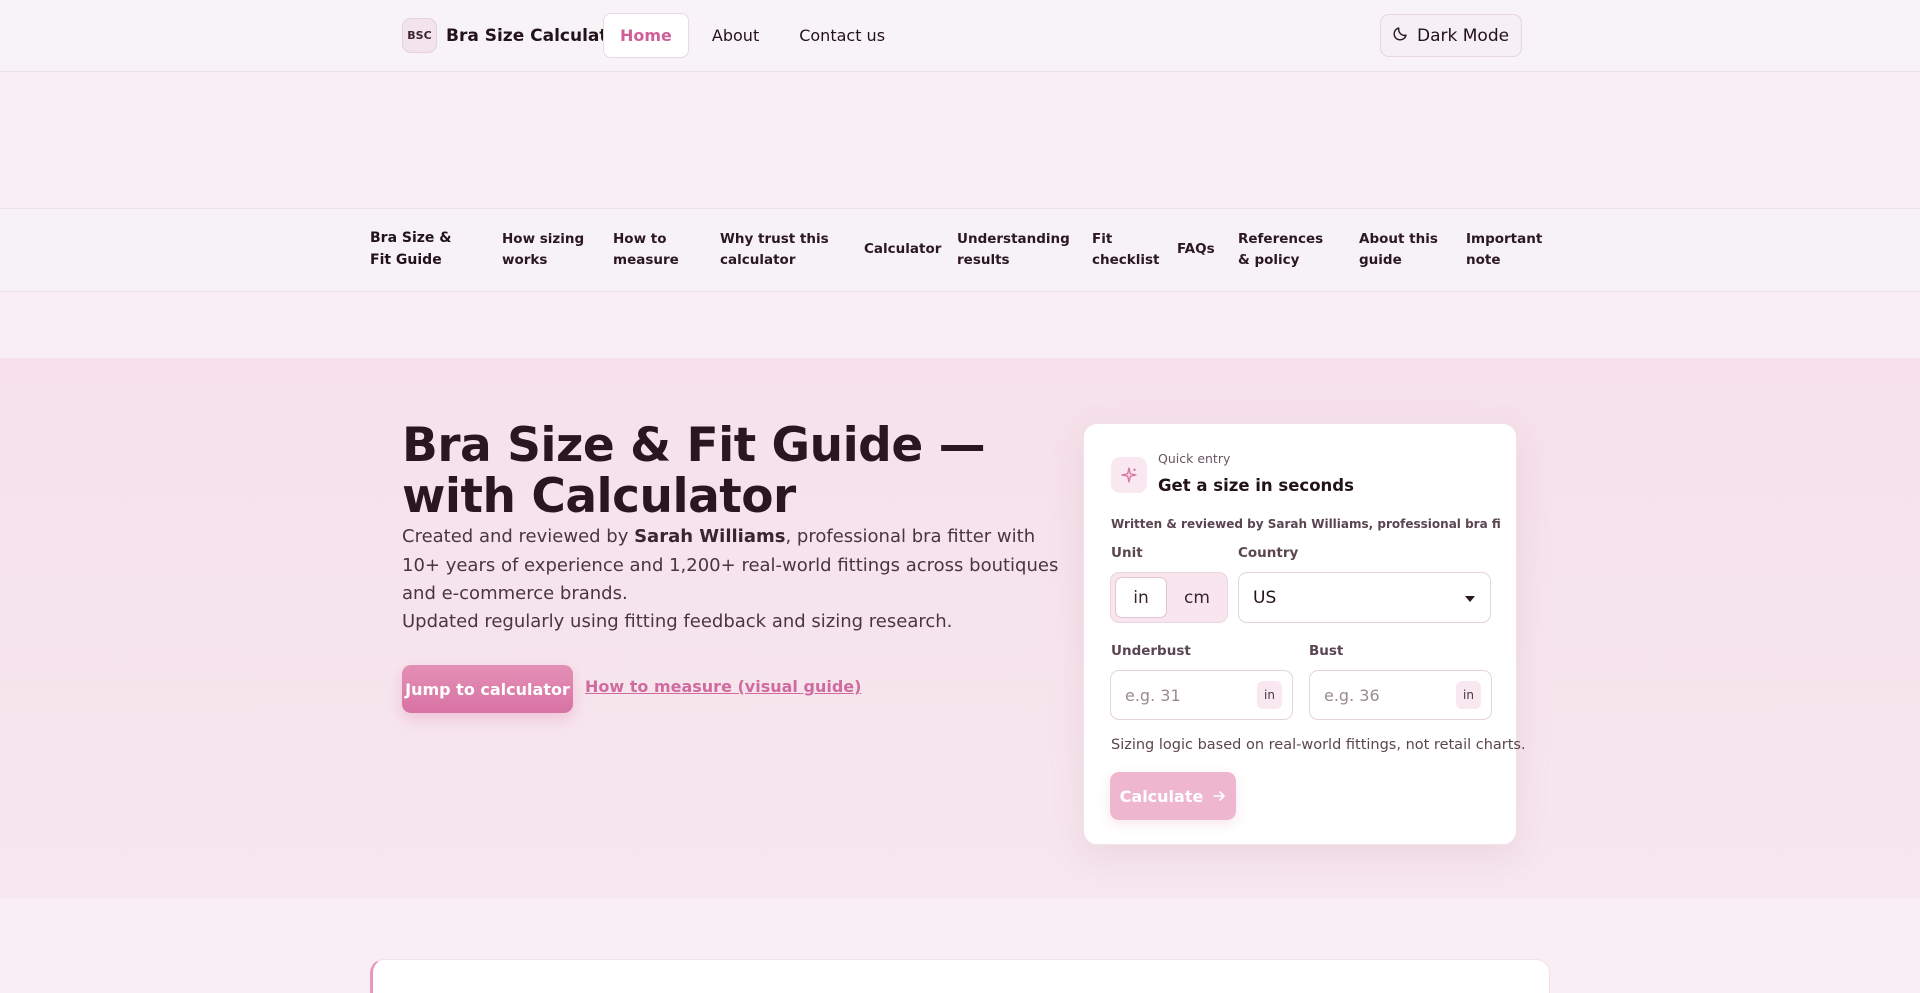 Image resolution: width=1920 pixels, height=993 pixels. Describe the element at coordinates (735, 35) in the screenshot. I see `nav-about: About` at that location.